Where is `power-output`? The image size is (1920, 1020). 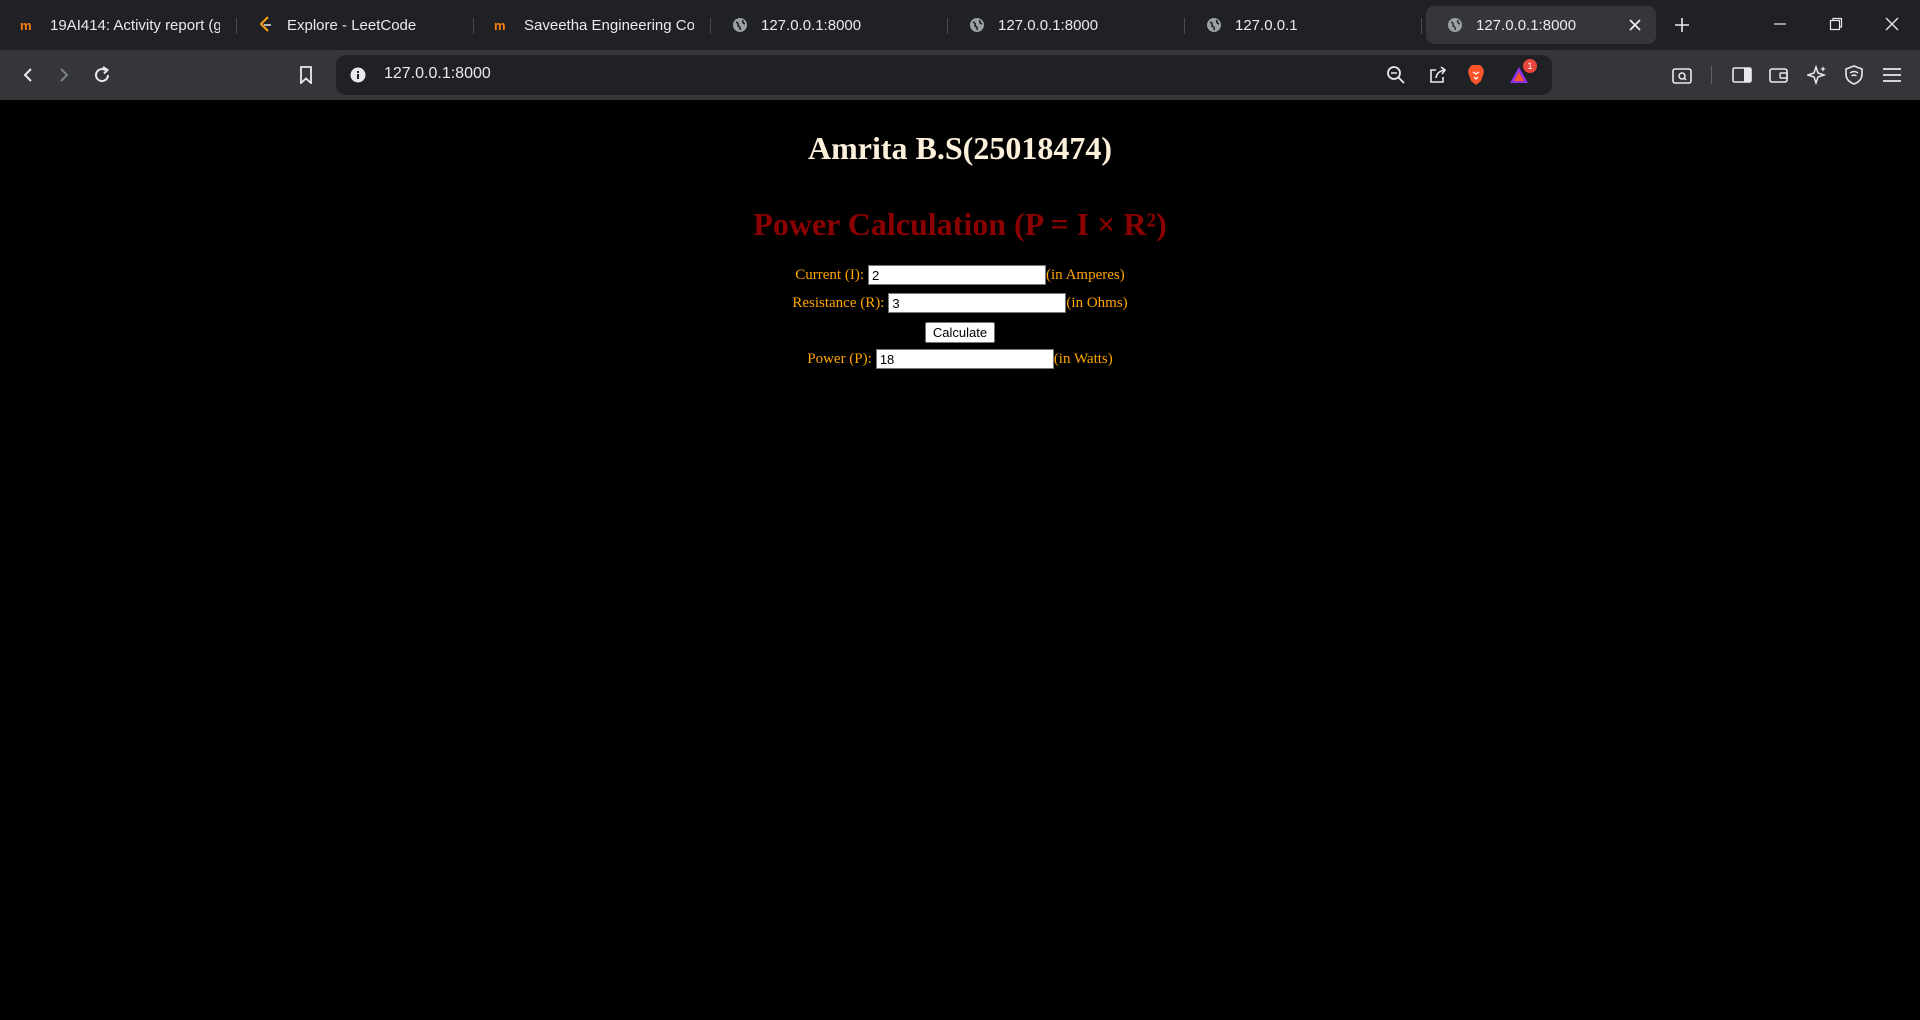 power-output is located at coordinates (964, 359).